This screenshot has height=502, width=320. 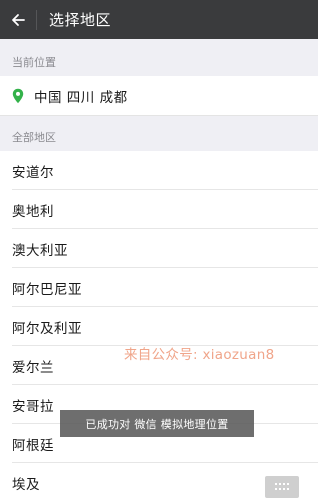 I want to click on topbar-divider, so click(x=36, y=19).